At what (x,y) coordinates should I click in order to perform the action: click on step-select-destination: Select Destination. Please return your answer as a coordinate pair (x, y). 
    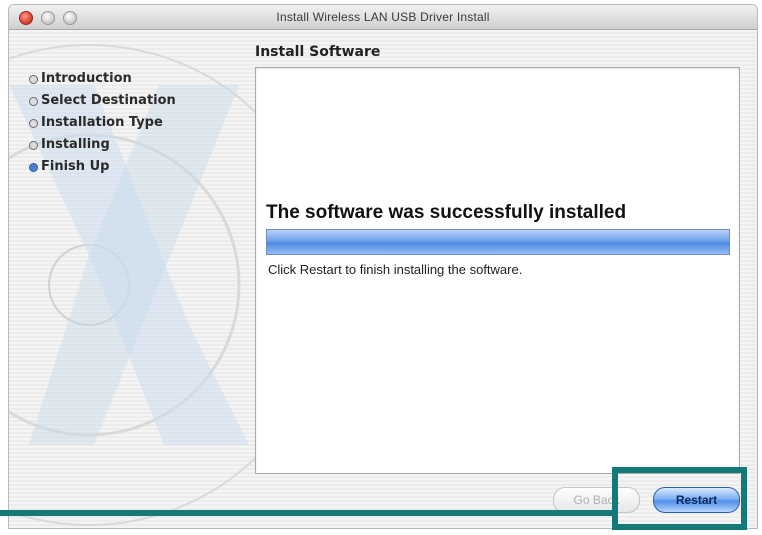
    Looking at the image, I should click on (102, 101).